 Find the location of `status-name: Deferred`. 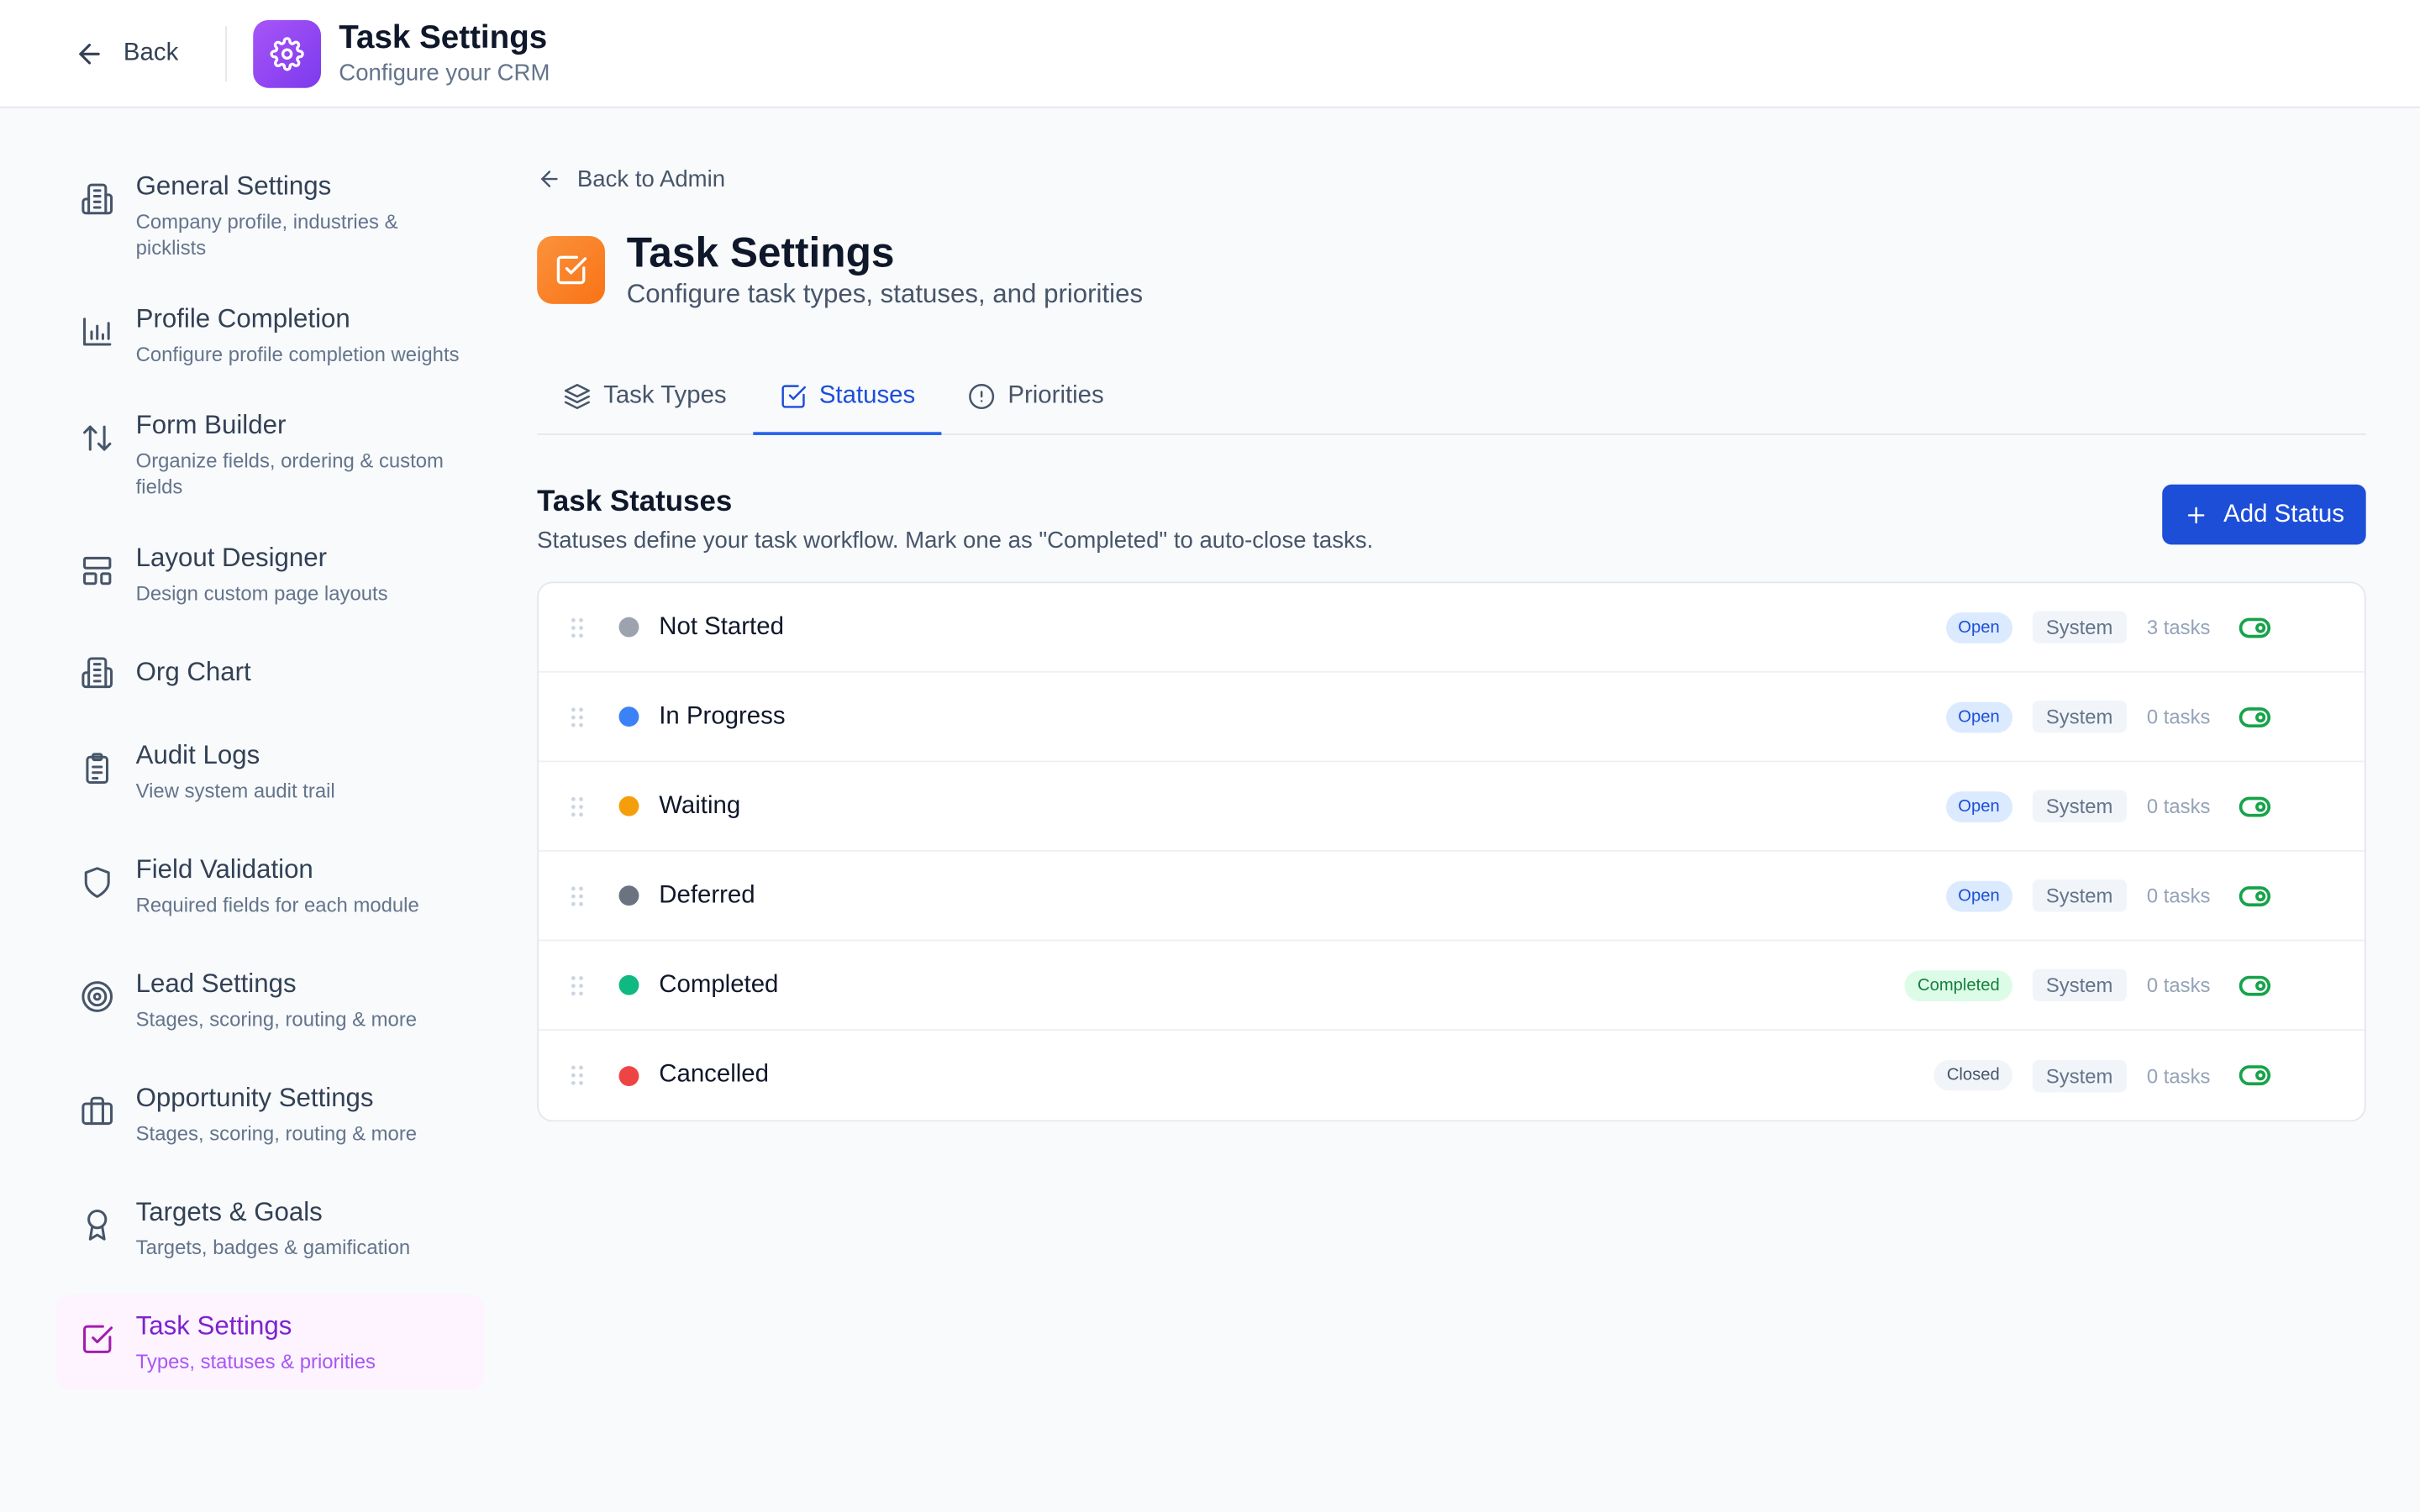

status-name: Deferred is located at coordinates (707, 894).